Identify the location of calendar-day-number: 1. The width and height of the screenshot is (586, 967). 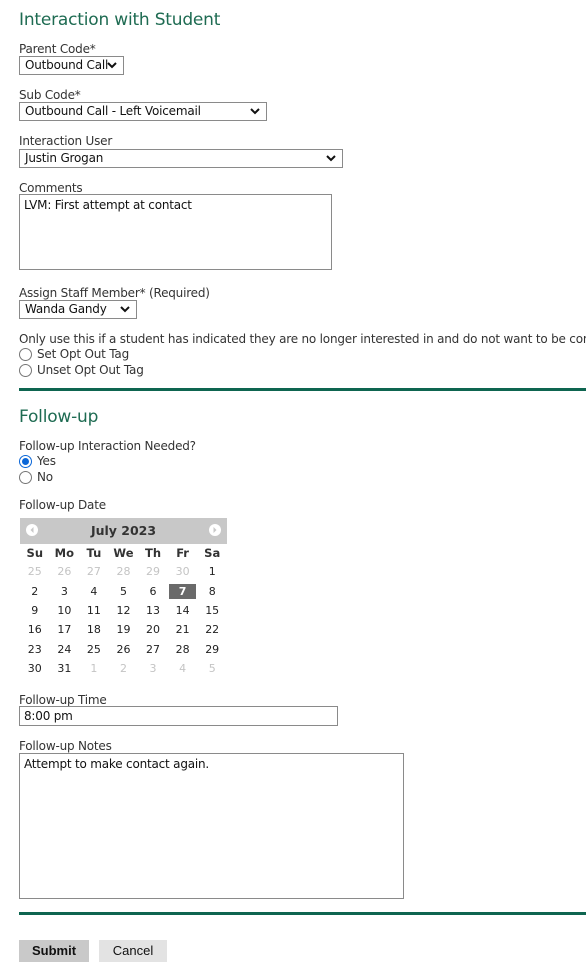
(212, 572).